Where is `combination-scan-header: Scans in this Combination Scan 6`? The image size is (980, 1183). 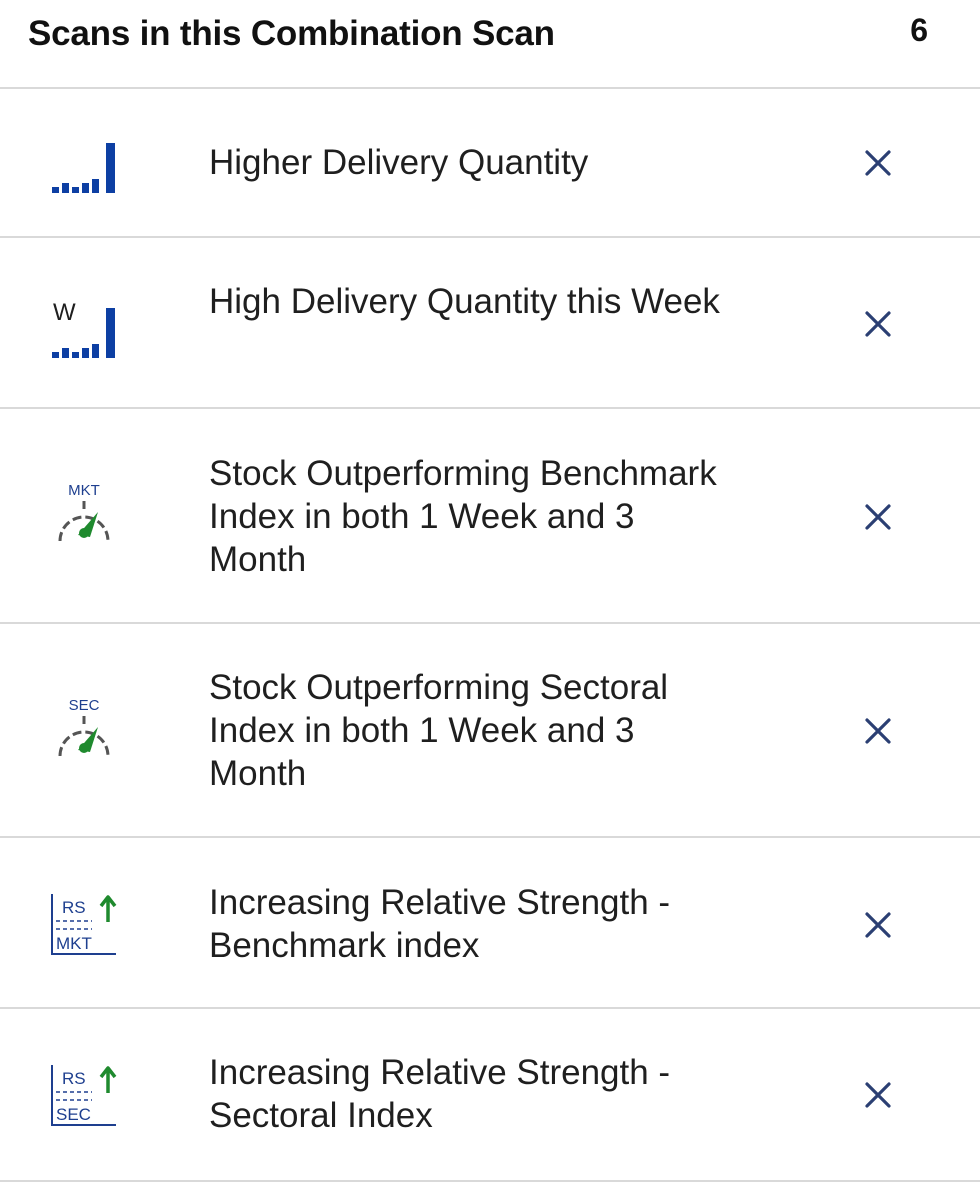
combination-scan-header: Scans in this Combination Scan 6 is located at coordinates (490, 44).